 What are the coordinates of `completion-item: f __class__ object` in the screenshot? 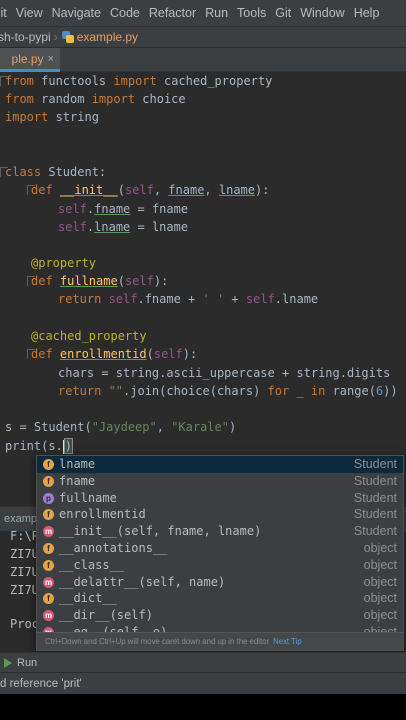 It's located at (220, 565).